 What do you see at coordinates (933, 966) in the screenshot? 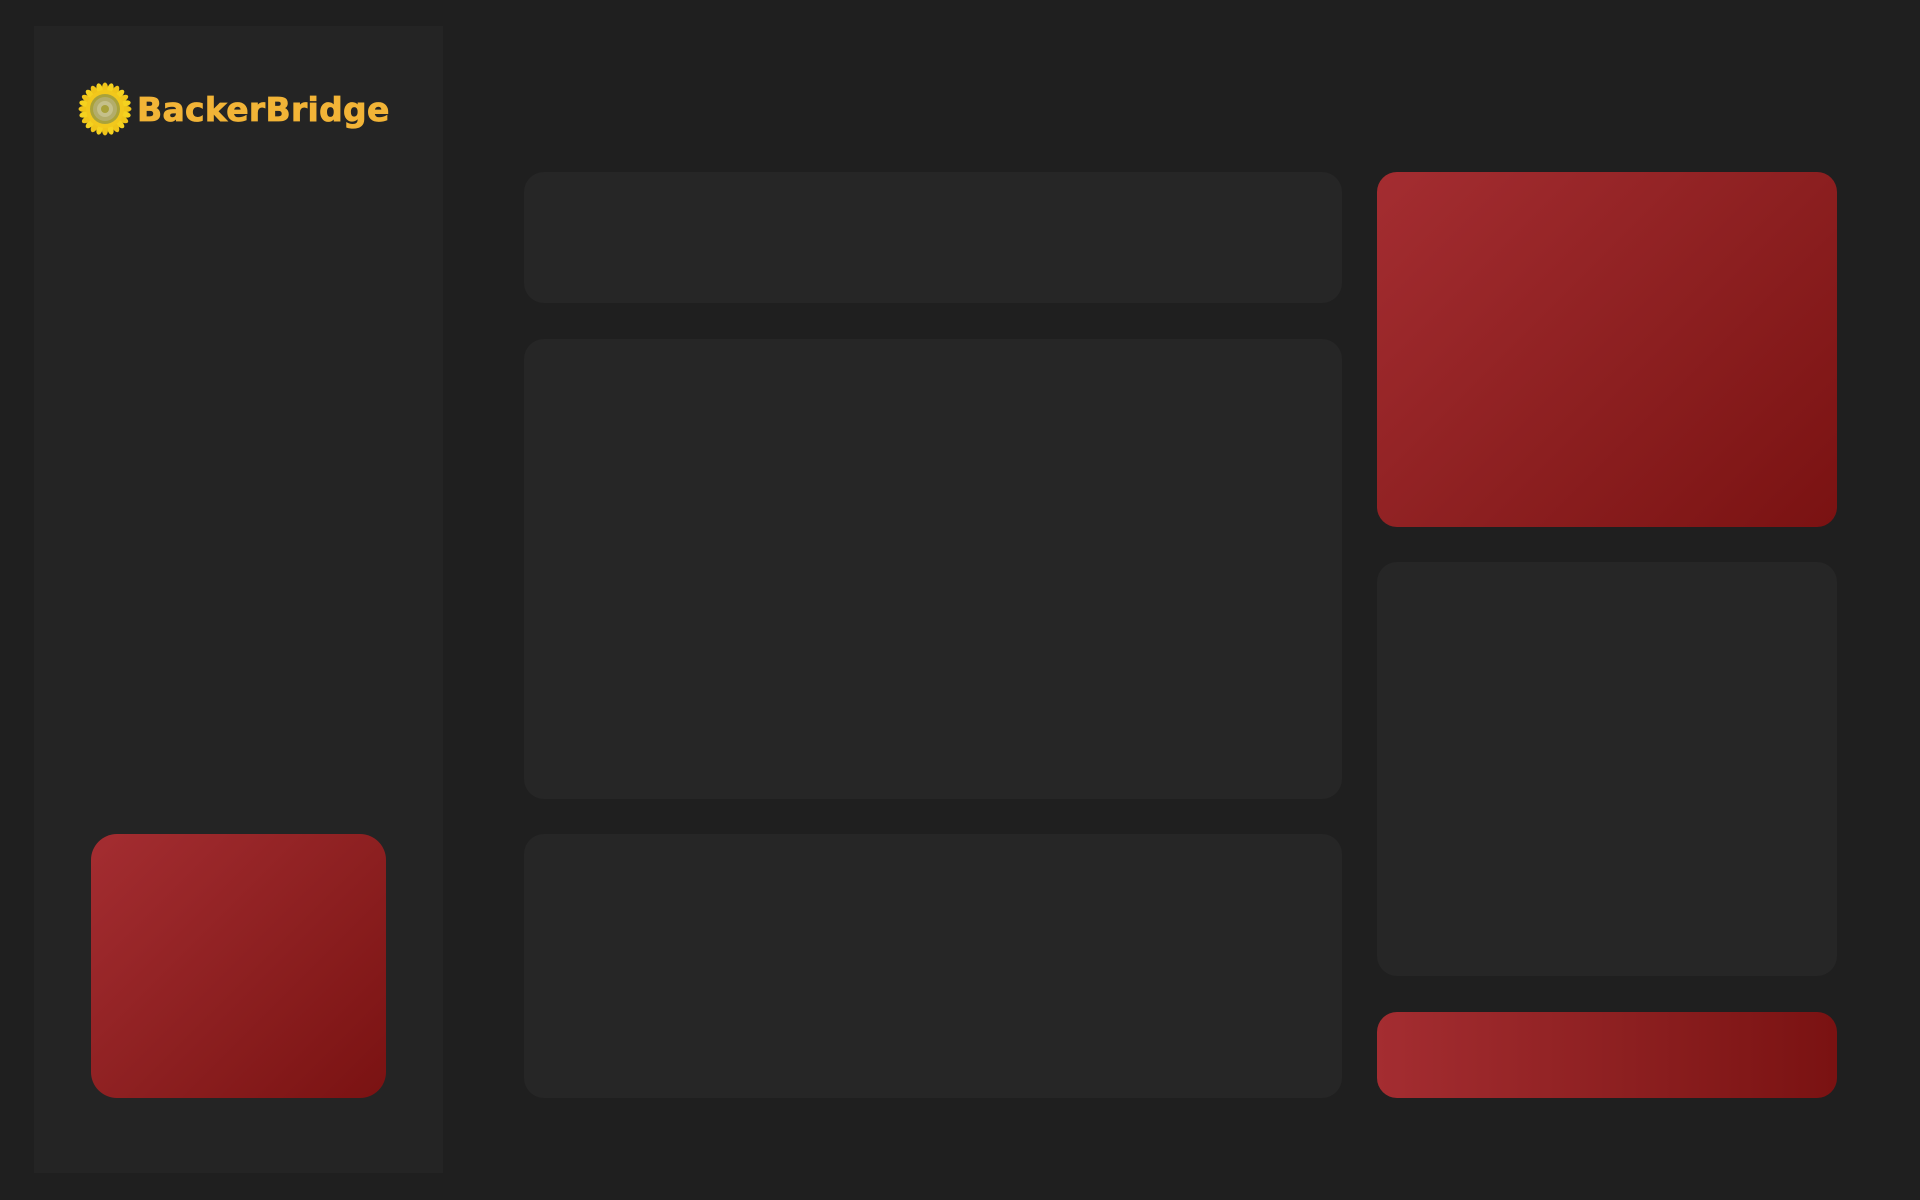
I see `bottom-panel` at bounding box center [933, 966].